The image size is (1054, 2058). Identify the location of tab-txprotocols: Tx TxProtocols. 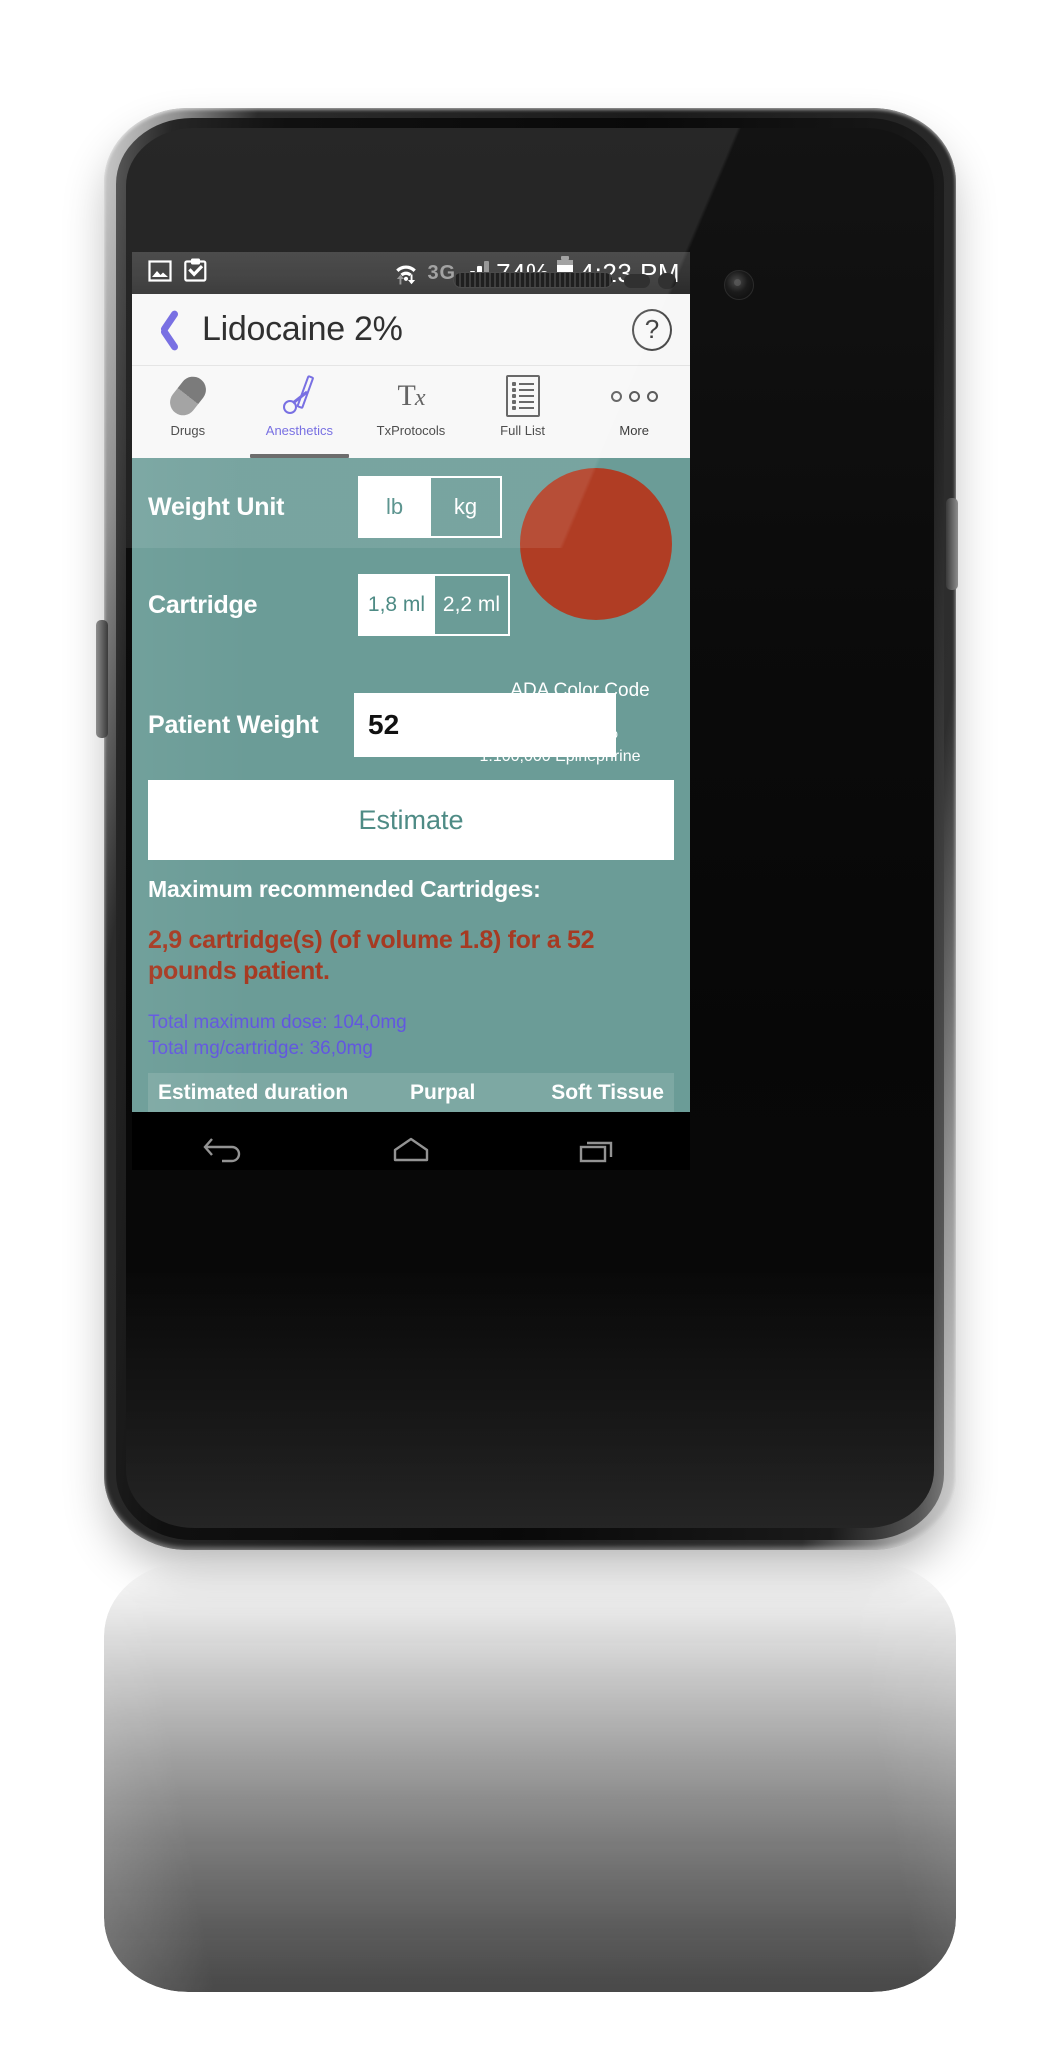
(411, 412).